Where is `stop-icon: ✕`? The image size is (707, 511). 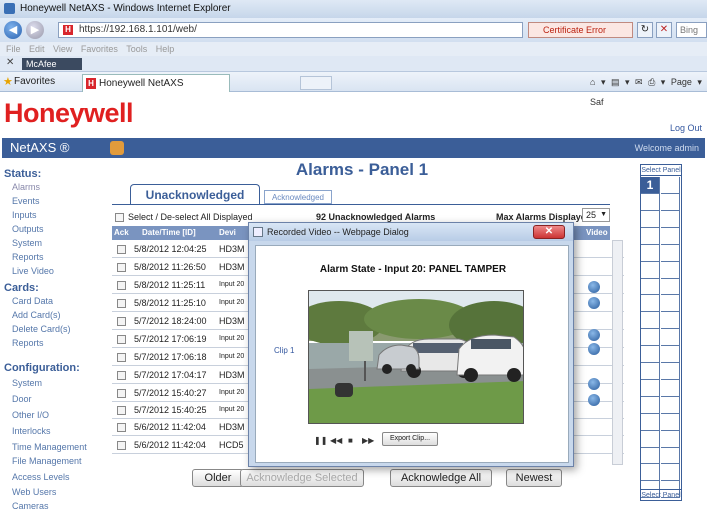
stop-icon: ✕ is located at coordinates (664, 30).